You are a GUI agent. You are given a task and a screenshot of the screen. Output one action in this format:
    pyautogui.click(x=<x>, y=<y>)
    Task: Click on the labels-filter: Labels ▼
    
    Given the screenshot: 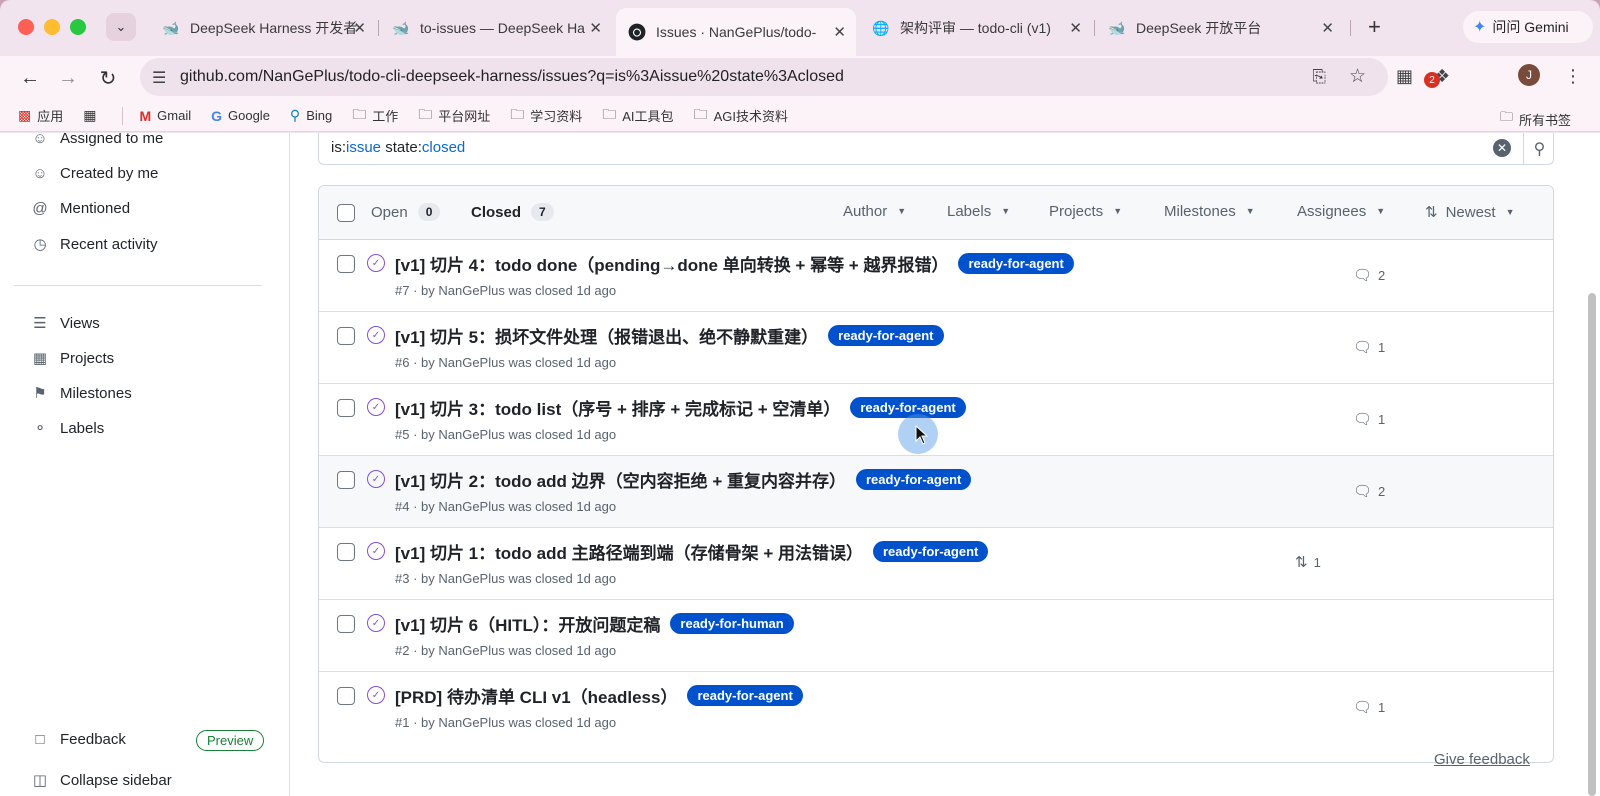 What is the action you would take?
    pyautogui.click(x=978, y=211)
    